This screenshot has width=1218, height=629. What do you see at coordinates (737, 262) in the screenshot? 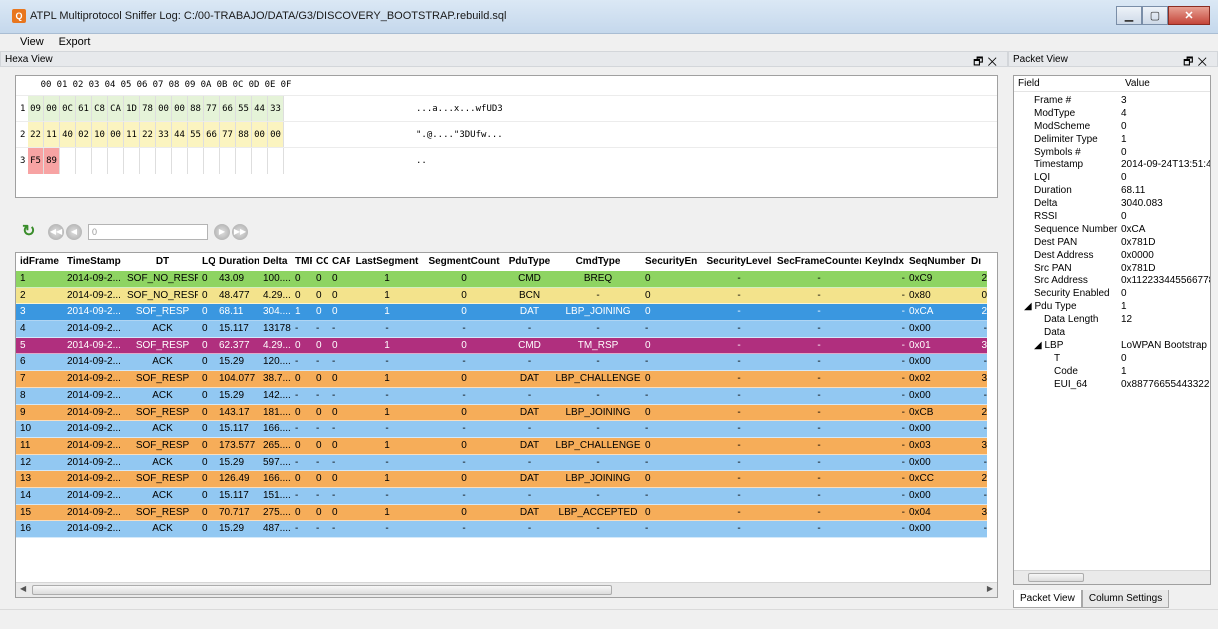
I see `column-header: SecurityLevel` at bounding box center [737, 262].